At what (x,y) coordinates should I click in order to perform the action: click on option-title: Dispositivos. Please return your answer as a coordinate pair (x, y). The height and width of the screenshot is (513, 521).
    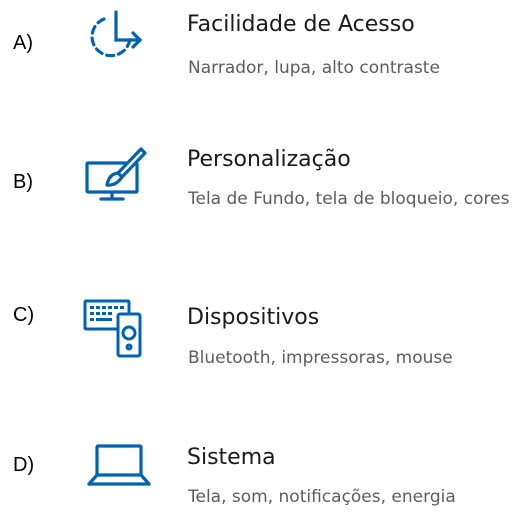
    Looking at the image, I should click on (253, 317).